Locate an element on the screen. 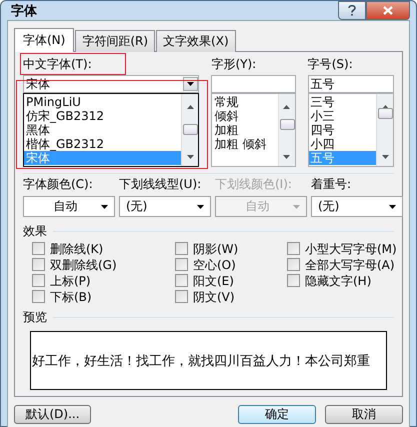 The height and width of the screenshot is (427, 417). field-label: 下划线颜色(I): is located at coordinates (253, 184).